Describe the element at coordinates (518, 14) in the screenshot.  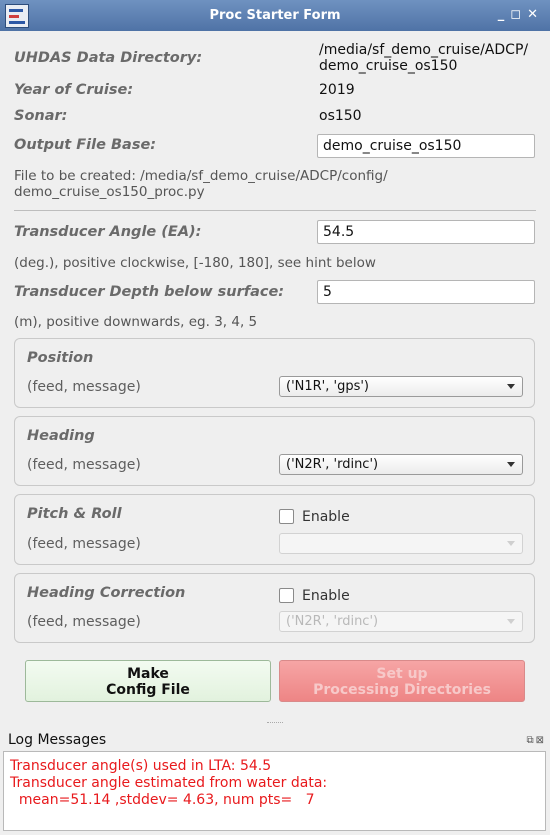
I see `maximize-icon: ◻` at that location.